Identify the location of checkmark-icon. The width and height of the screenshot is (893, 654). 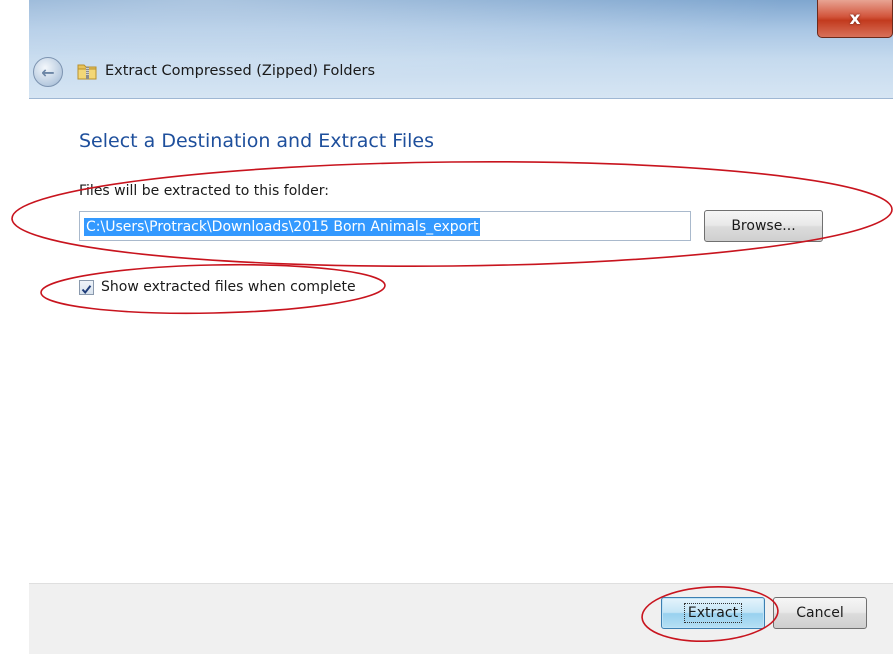
(86, 290).